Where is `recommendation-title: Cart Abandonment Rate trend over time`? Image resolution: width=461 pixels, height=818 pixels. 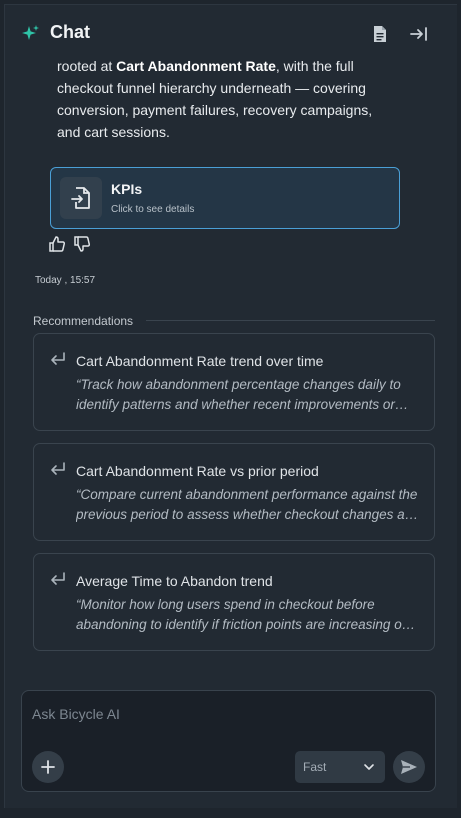 recommendation-title: Cart Abandonment Rate trend over time is located at coordinates (200, 361).